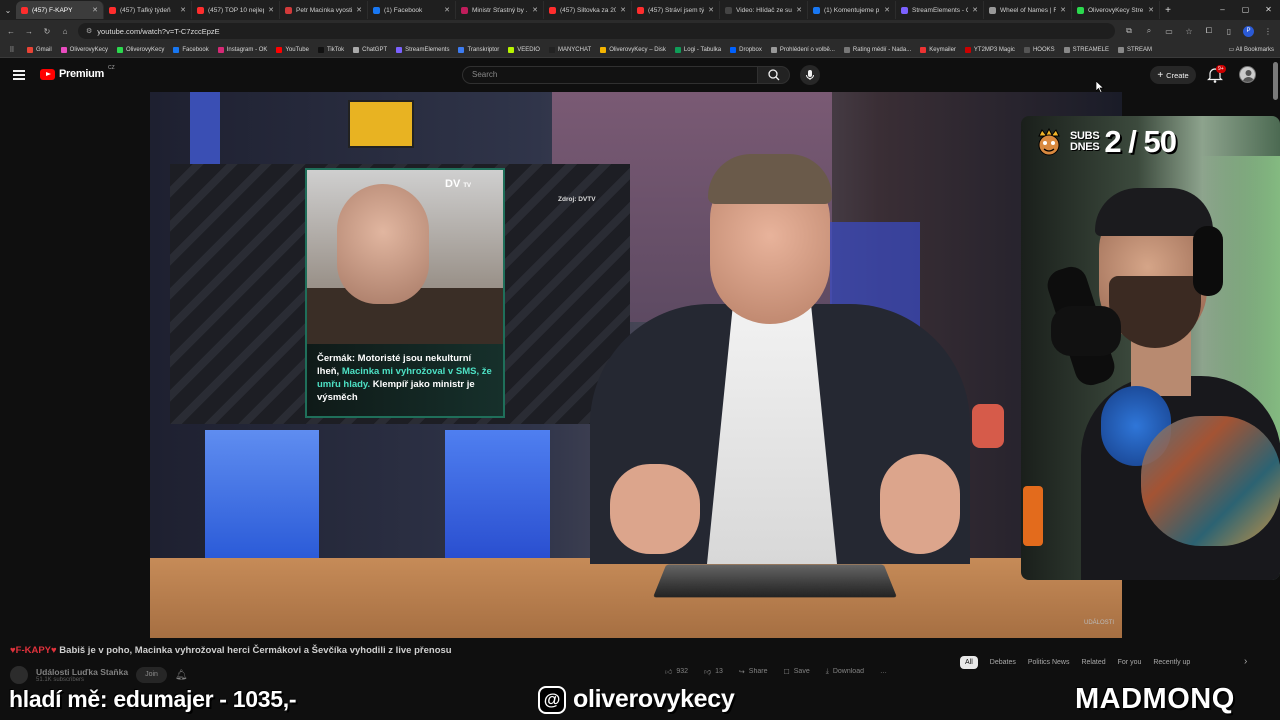 This screenshot has height=720, width=1280. Describe the element at coordinates (422, 49) in the screenshot. I see `bookmark-item: StreamElements` at that location.